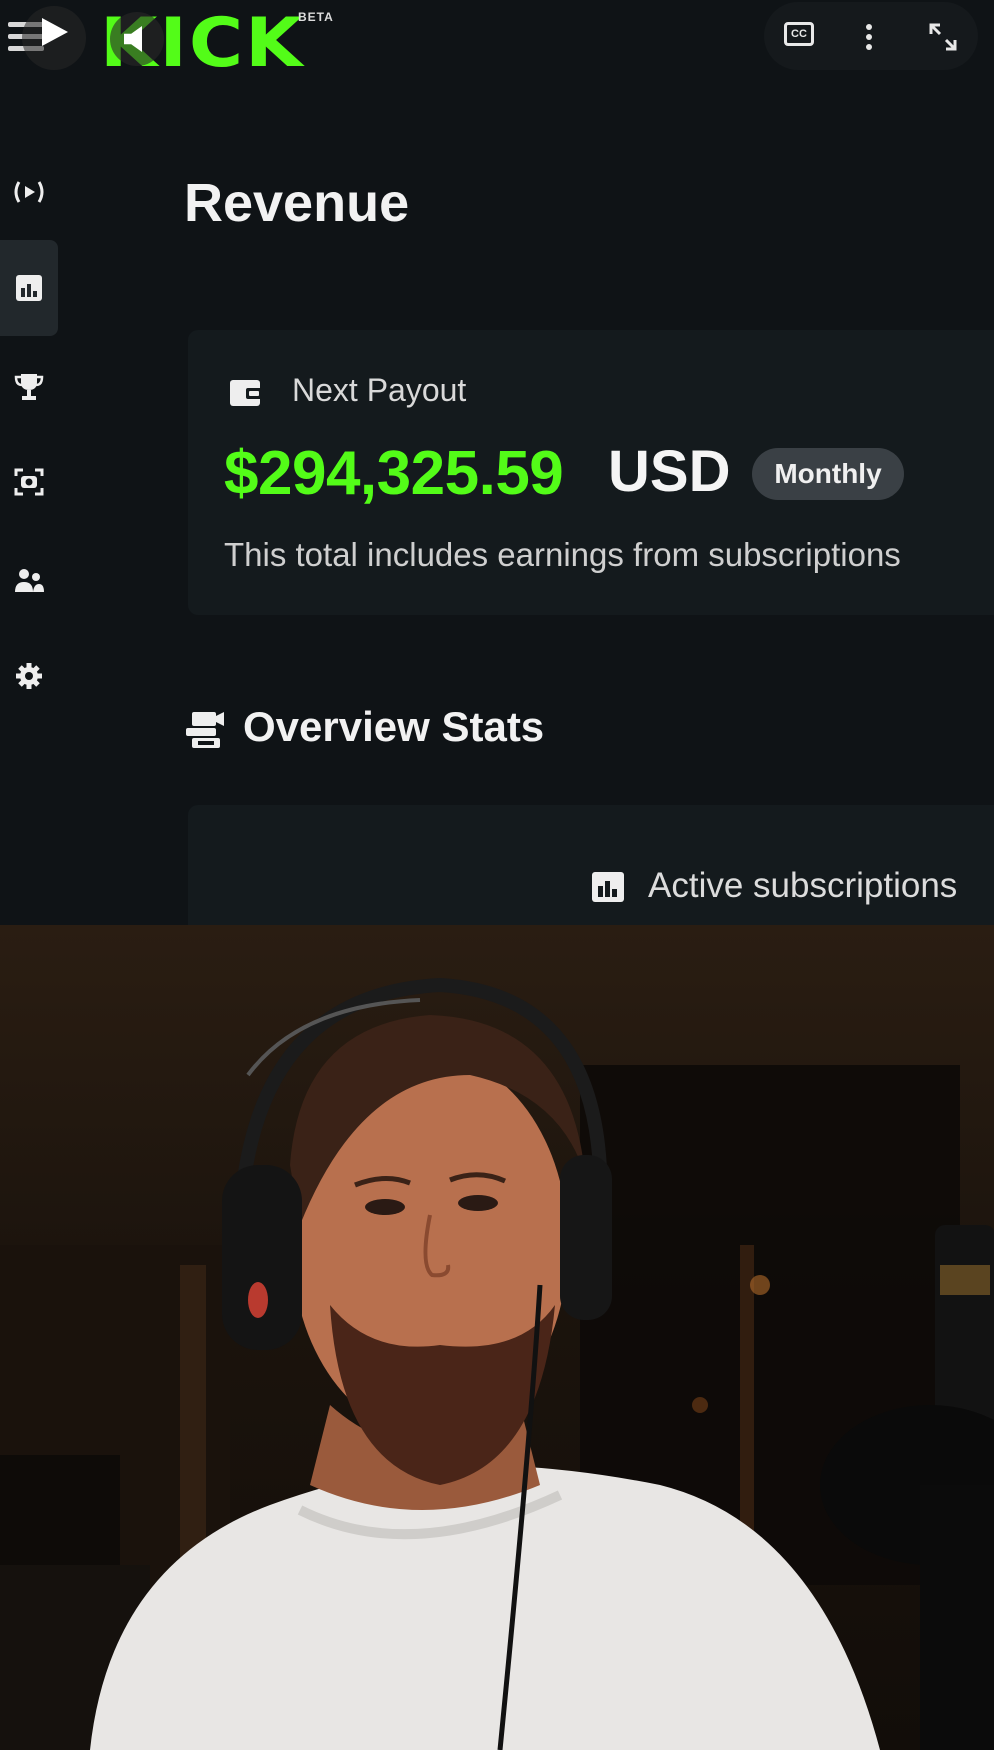 This screenshot has height=1750, width=994. What do you see at coordinates (803, 885) in the screenshot?
I see `active-subscriptions-label: Active subscriptions` at bounding box center [803, 885].